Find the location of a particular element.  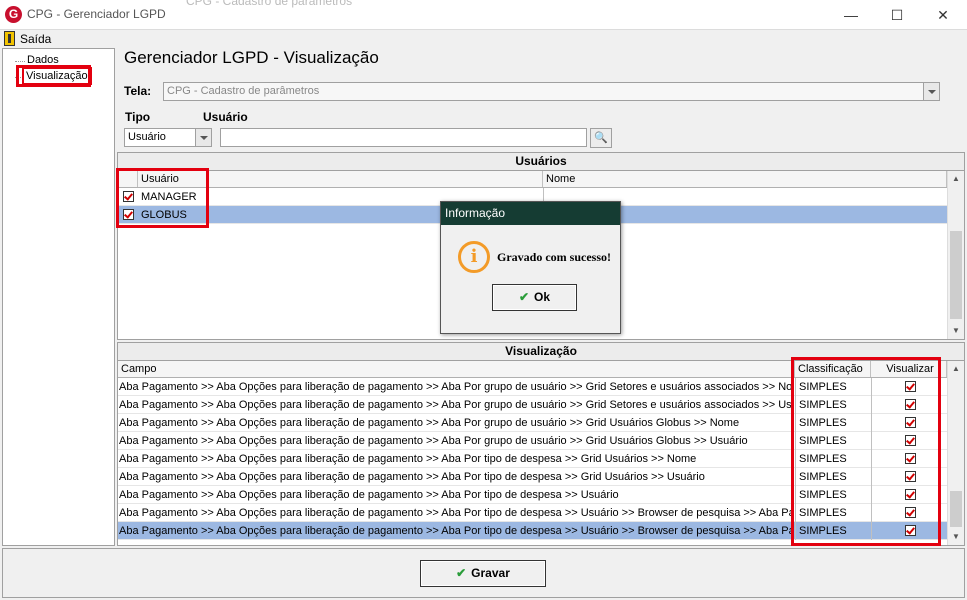

vis-col-classificacao: Classificação is located at coordinates (833, 369).